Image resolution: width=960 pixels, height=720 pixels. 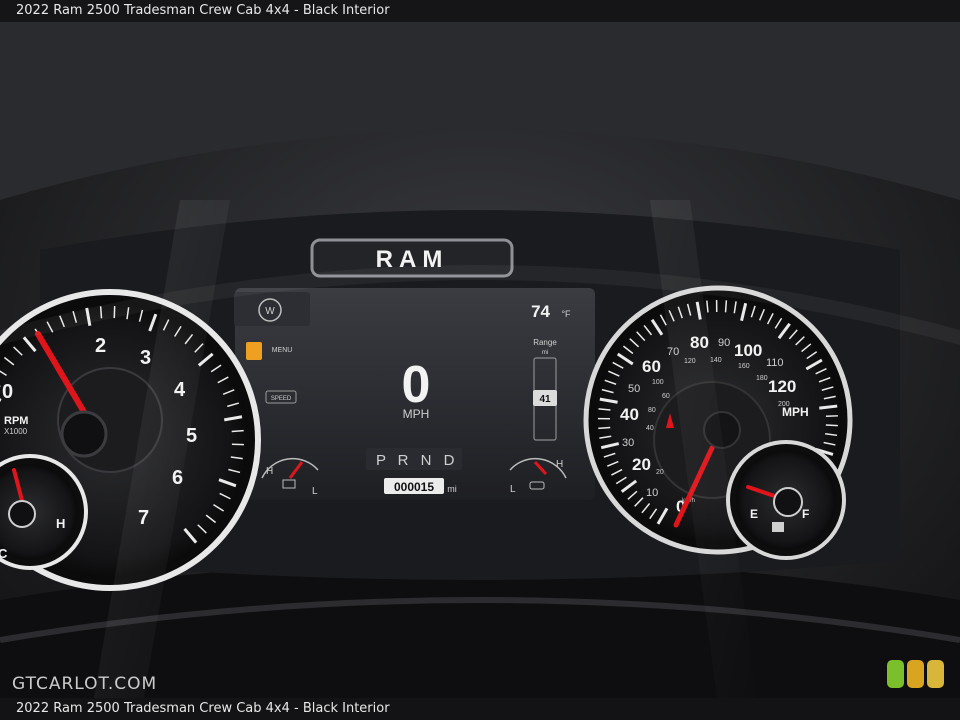 I want to click on tach-label-0: 0, so click(x=7, y=392).